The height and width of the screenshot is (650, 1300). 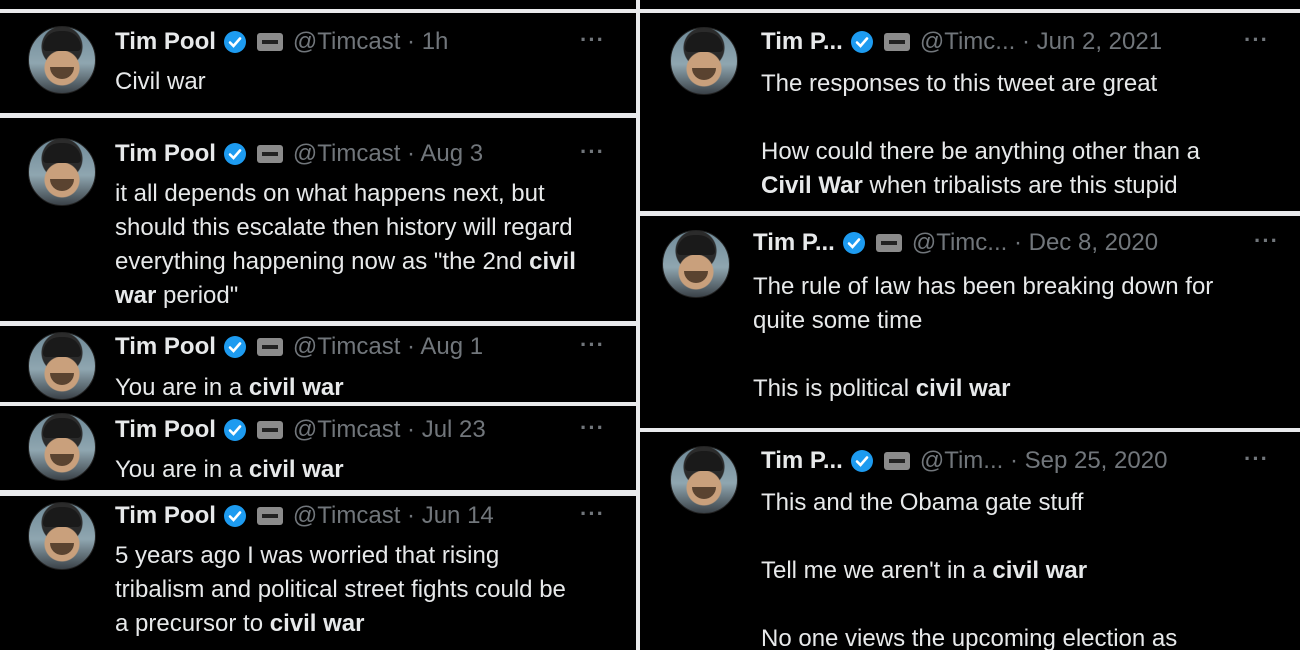 I want to click on tweet-text-segment: when tribalists are this stupid, so click(x=1020, y=185).